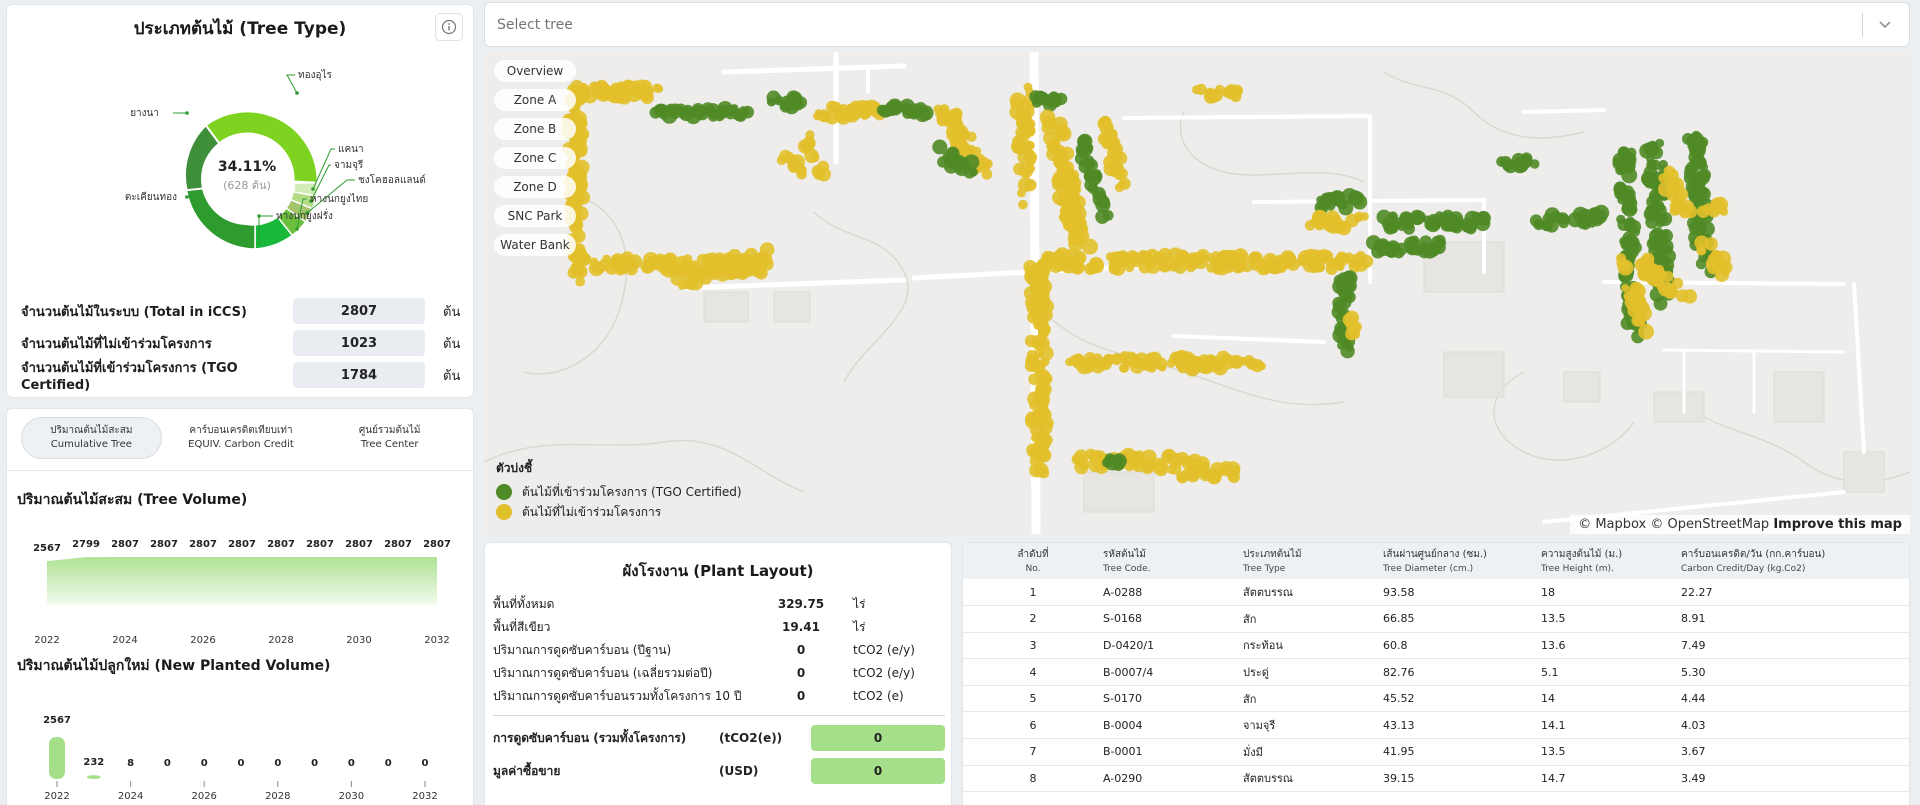  I want to click on zone-button-water-bank: Water Bank, so click(535, 245).